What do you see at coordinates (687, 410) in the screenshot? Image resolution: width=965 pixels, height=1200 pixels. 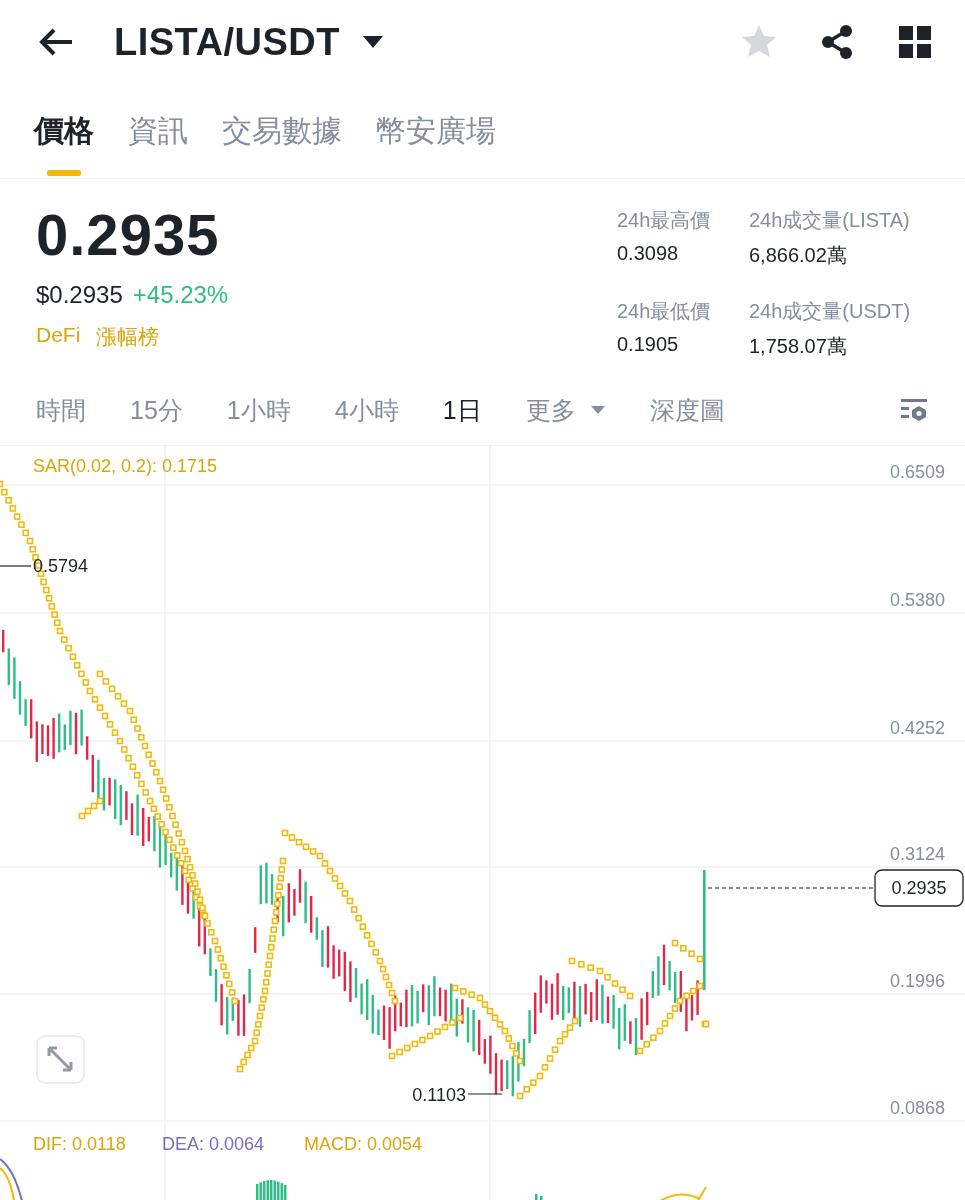 I see `interval-tab: 深度圖` at bounding box center [687, 410].